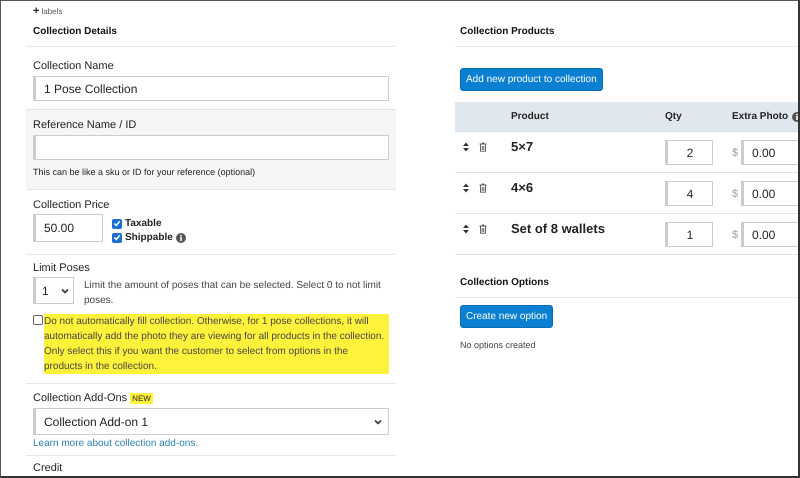 The width and height of the screenshot is (800, 478). What do you see at coordinates (143, 223) in the screenshot?
I see `checkbox-label: Taxable` at bounding box center [143, 223].